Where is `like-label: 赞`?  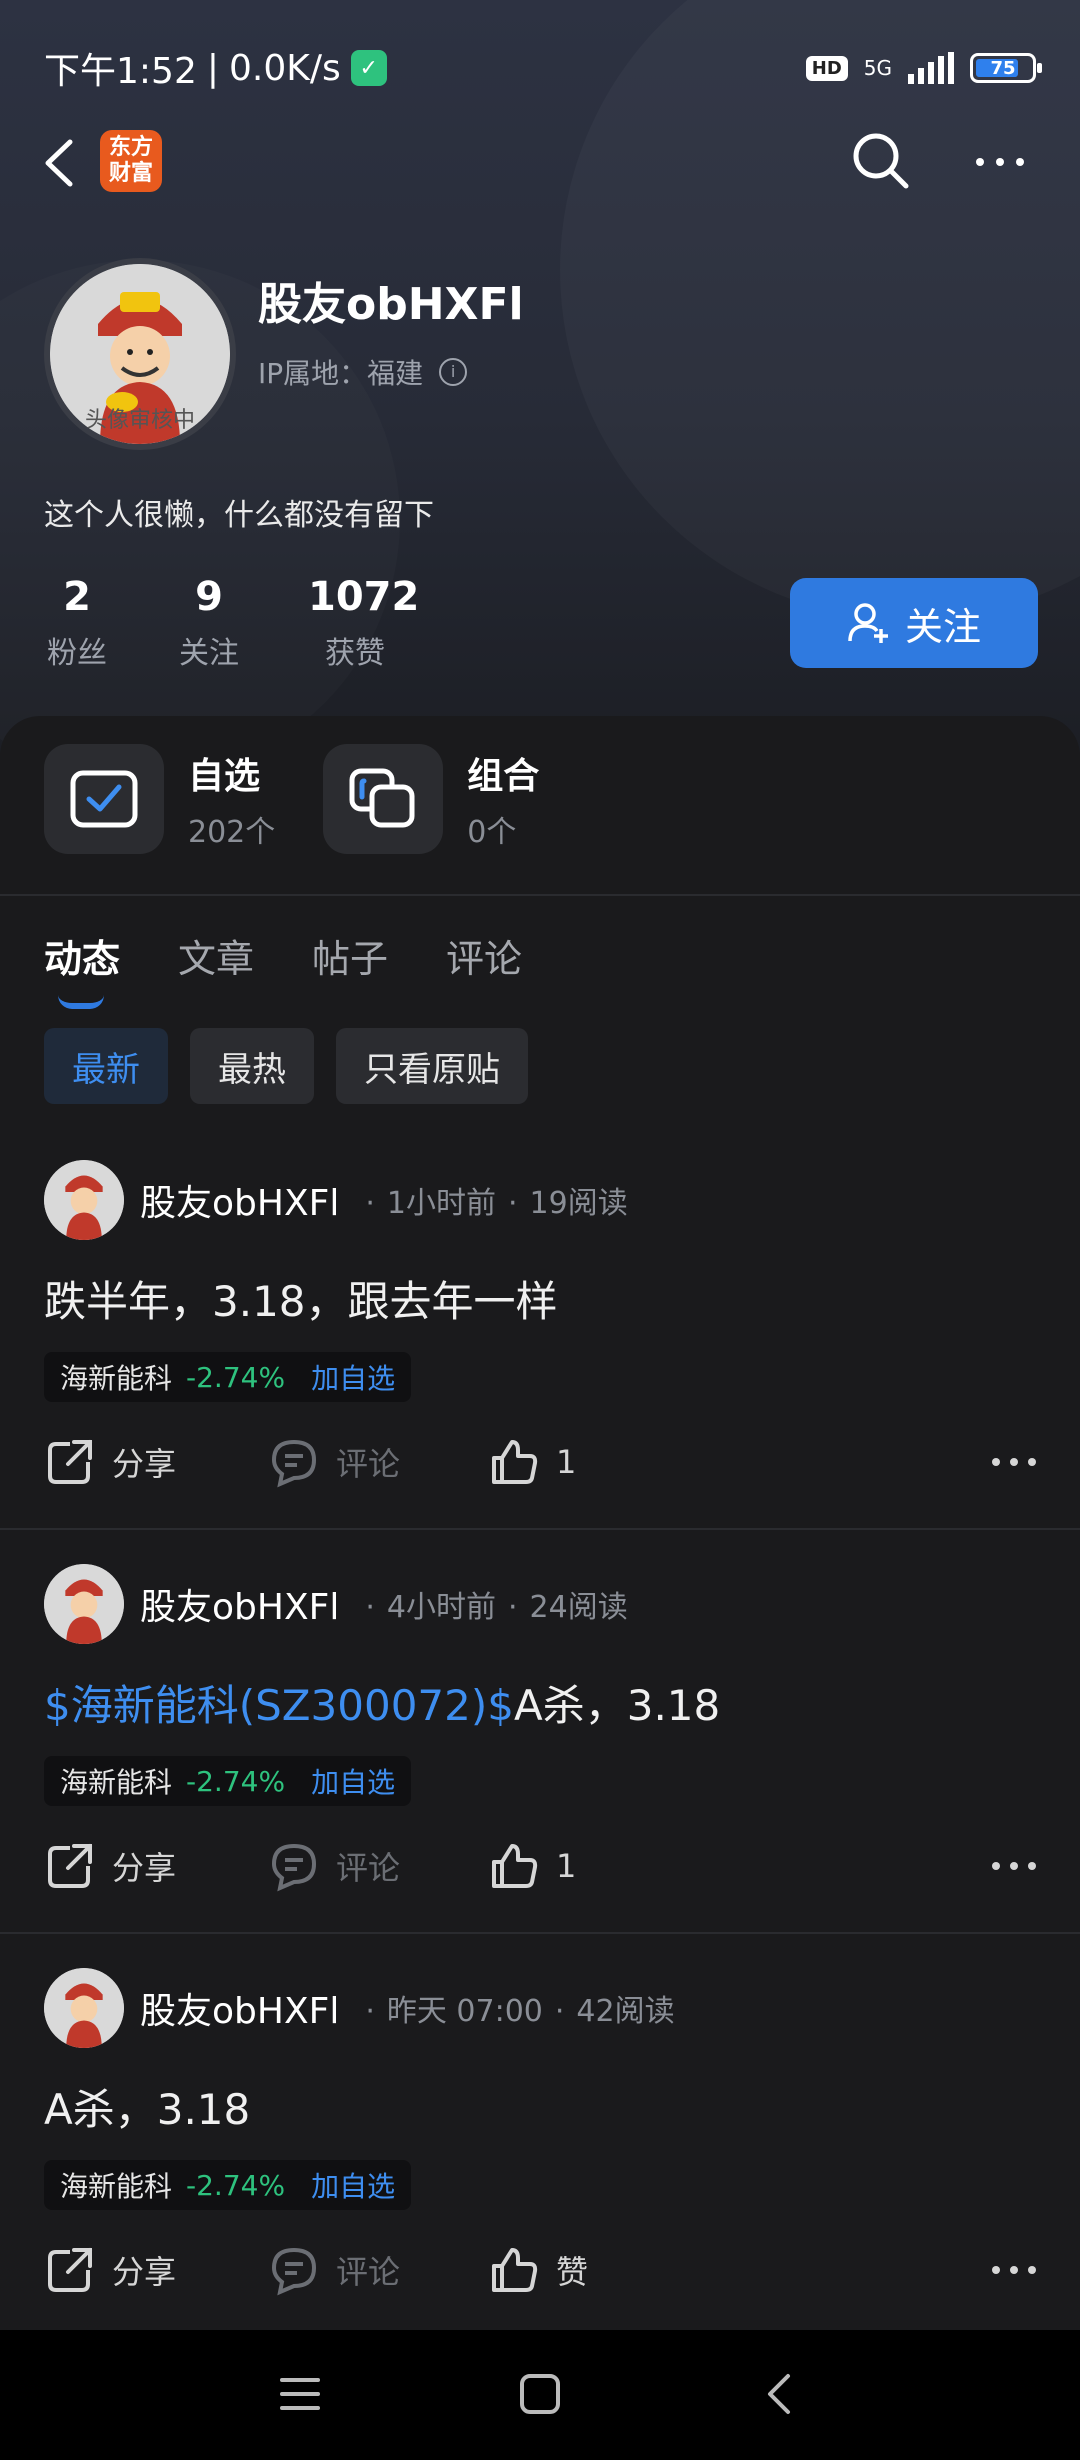
like-label: 赞 is located at coordinates (572, 2272).